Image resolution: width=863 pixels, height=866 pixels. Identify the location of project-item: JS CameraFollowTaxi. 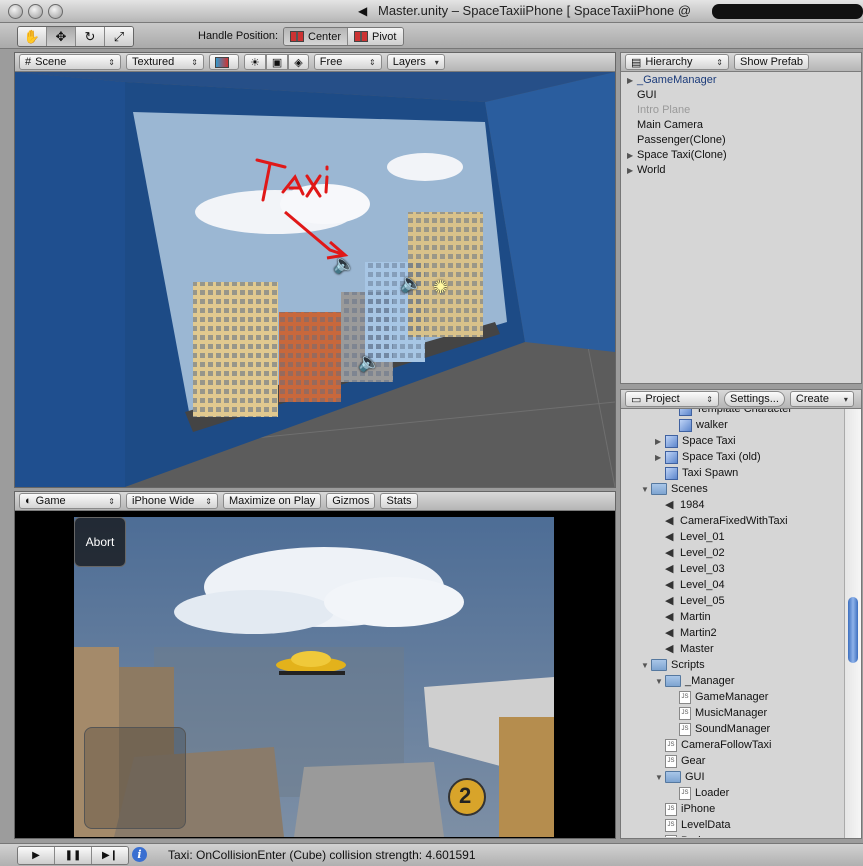
(713, 745).